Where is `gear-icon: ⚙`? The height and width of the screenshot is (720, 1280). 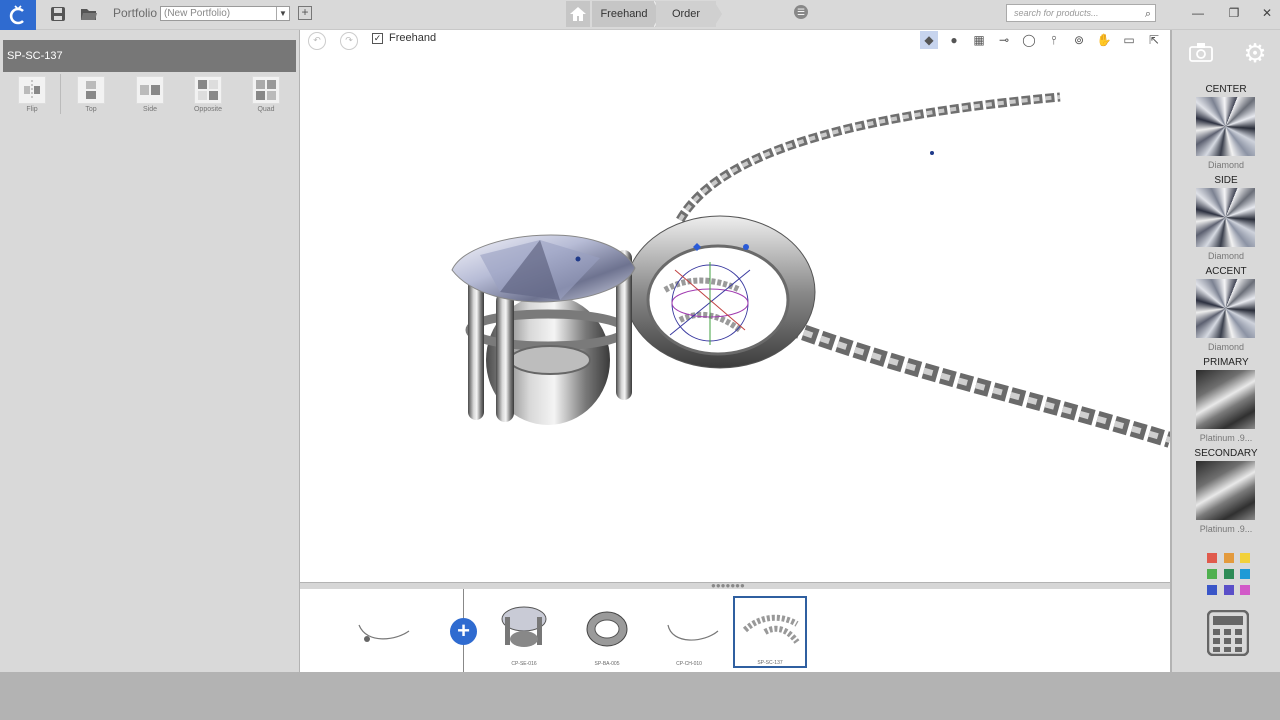 gear-icon: ⚙ is located at coordinates (1255, 53).